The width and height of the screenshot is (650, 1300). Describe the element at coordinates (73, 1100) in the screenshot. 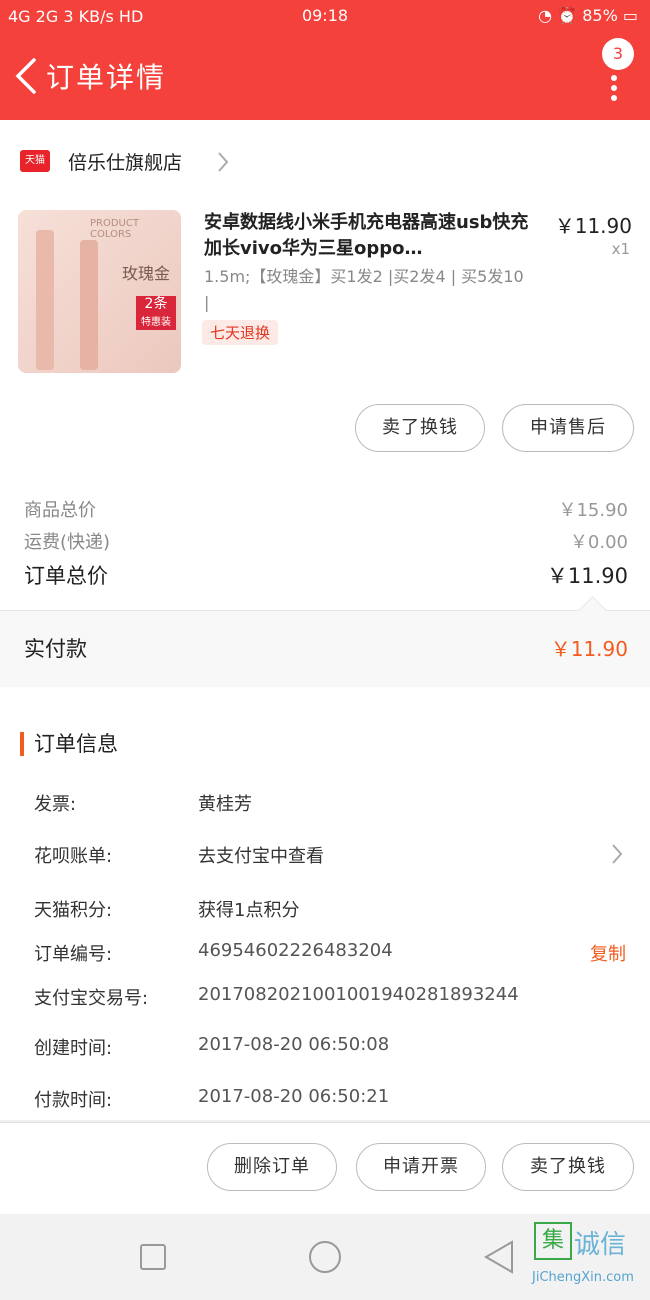

I see `paid-time-label: 付款时间:` at that location.